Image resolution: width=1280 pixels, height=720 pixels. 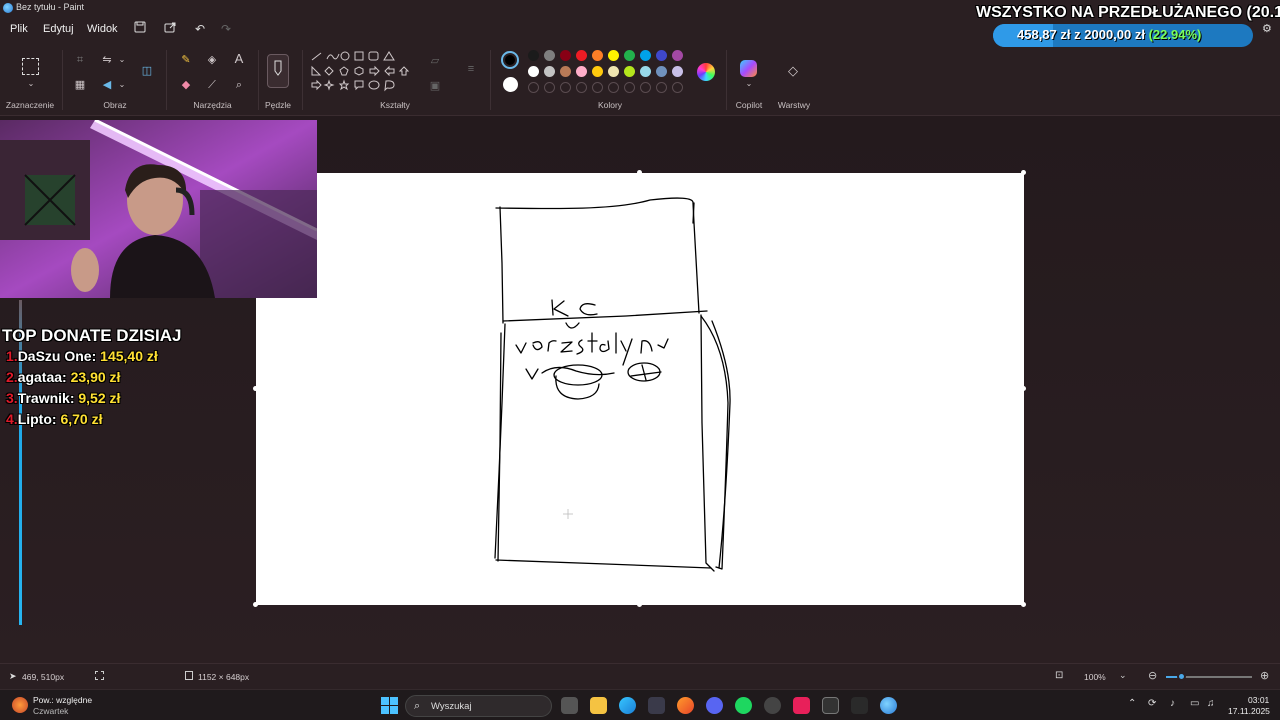 I want to click on pencil-icon: ✎, so click(x=186, y=60).